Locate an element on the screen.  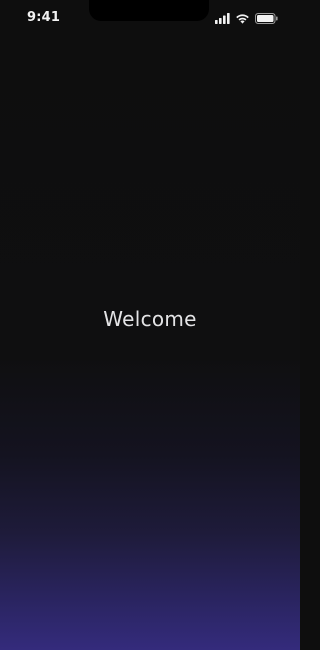
status-icons is located at coordinates (246, 18).